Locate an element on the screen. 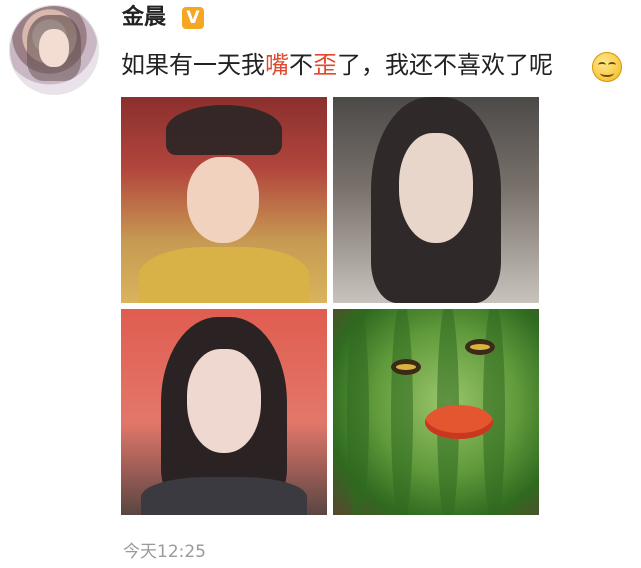  avatar-face is located at coordinates (54, 48).